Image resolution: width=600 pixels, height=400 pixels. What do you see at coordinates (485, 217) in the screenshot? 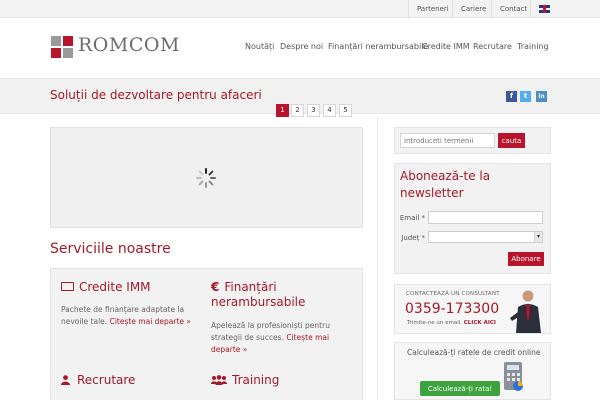
I see `email-field` at bounding box center [485, 217].